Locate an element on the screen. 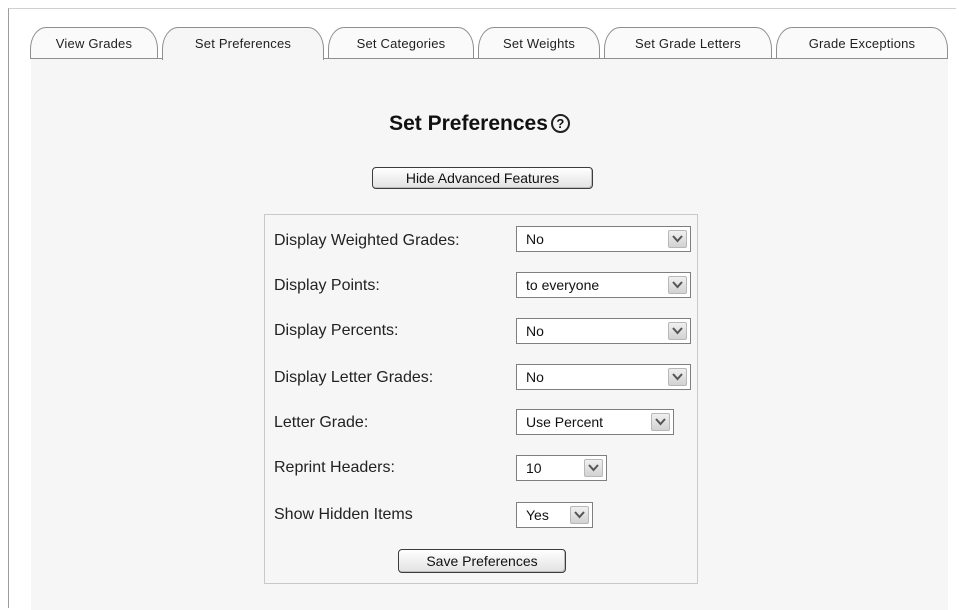 The height and width of the screenshot is (610, 959). select-value: Yes is located at coordinates (537, 515).